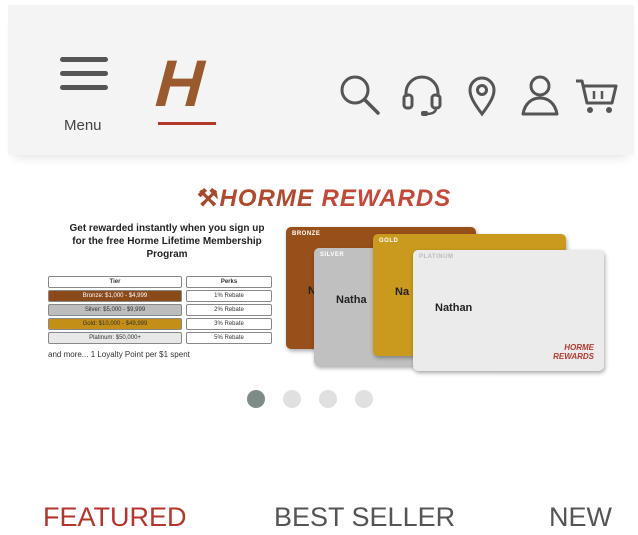 The width and height of the screenshot is (638, 535). I want to click on menu-button: Menu, so click(82, 97).